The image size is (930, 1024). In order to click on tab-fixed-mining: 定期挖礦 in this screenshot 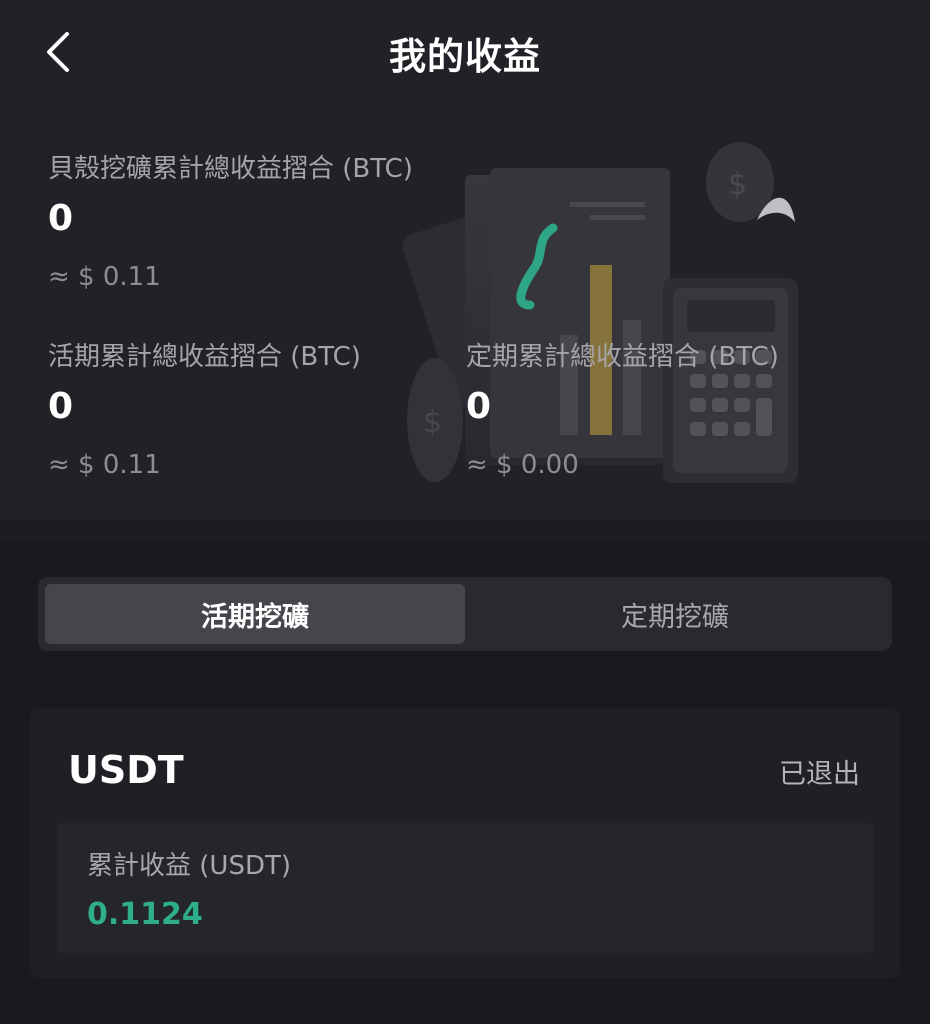, I will do `click(675, 614)`.